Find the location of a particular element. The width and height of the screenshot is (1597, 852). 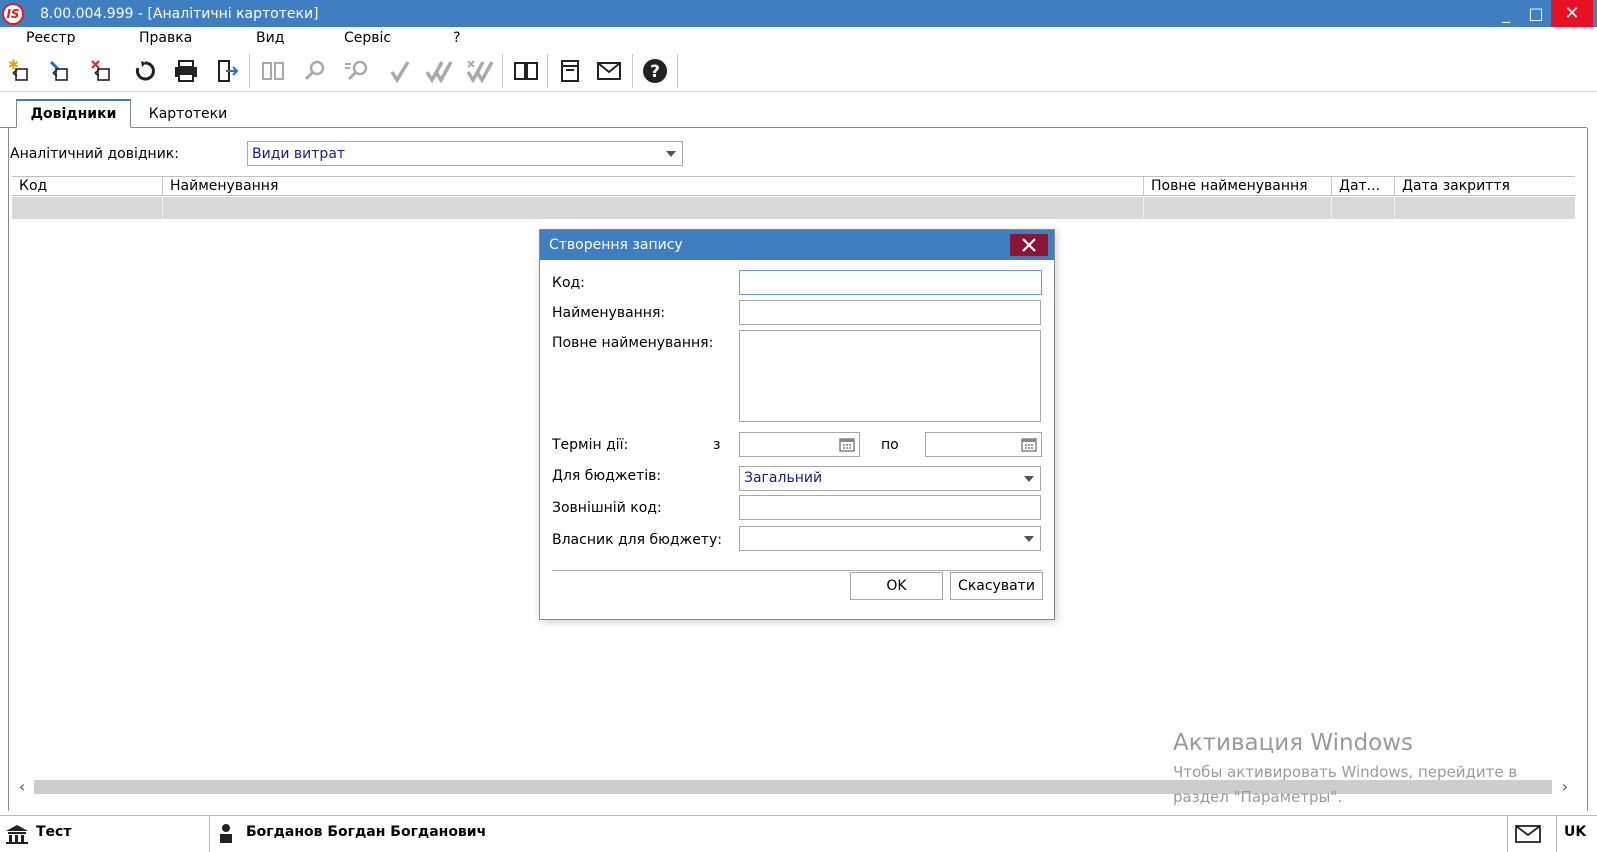

column-code: Код is located at coordinates (87, 186).